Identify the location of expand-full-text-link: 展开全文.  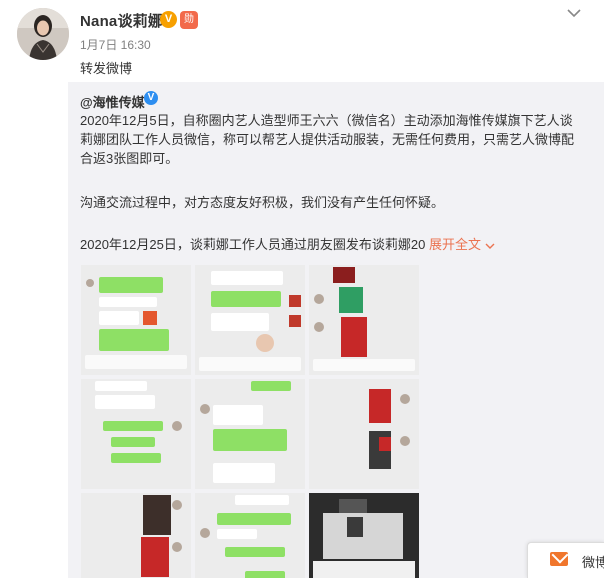
(462, 244).